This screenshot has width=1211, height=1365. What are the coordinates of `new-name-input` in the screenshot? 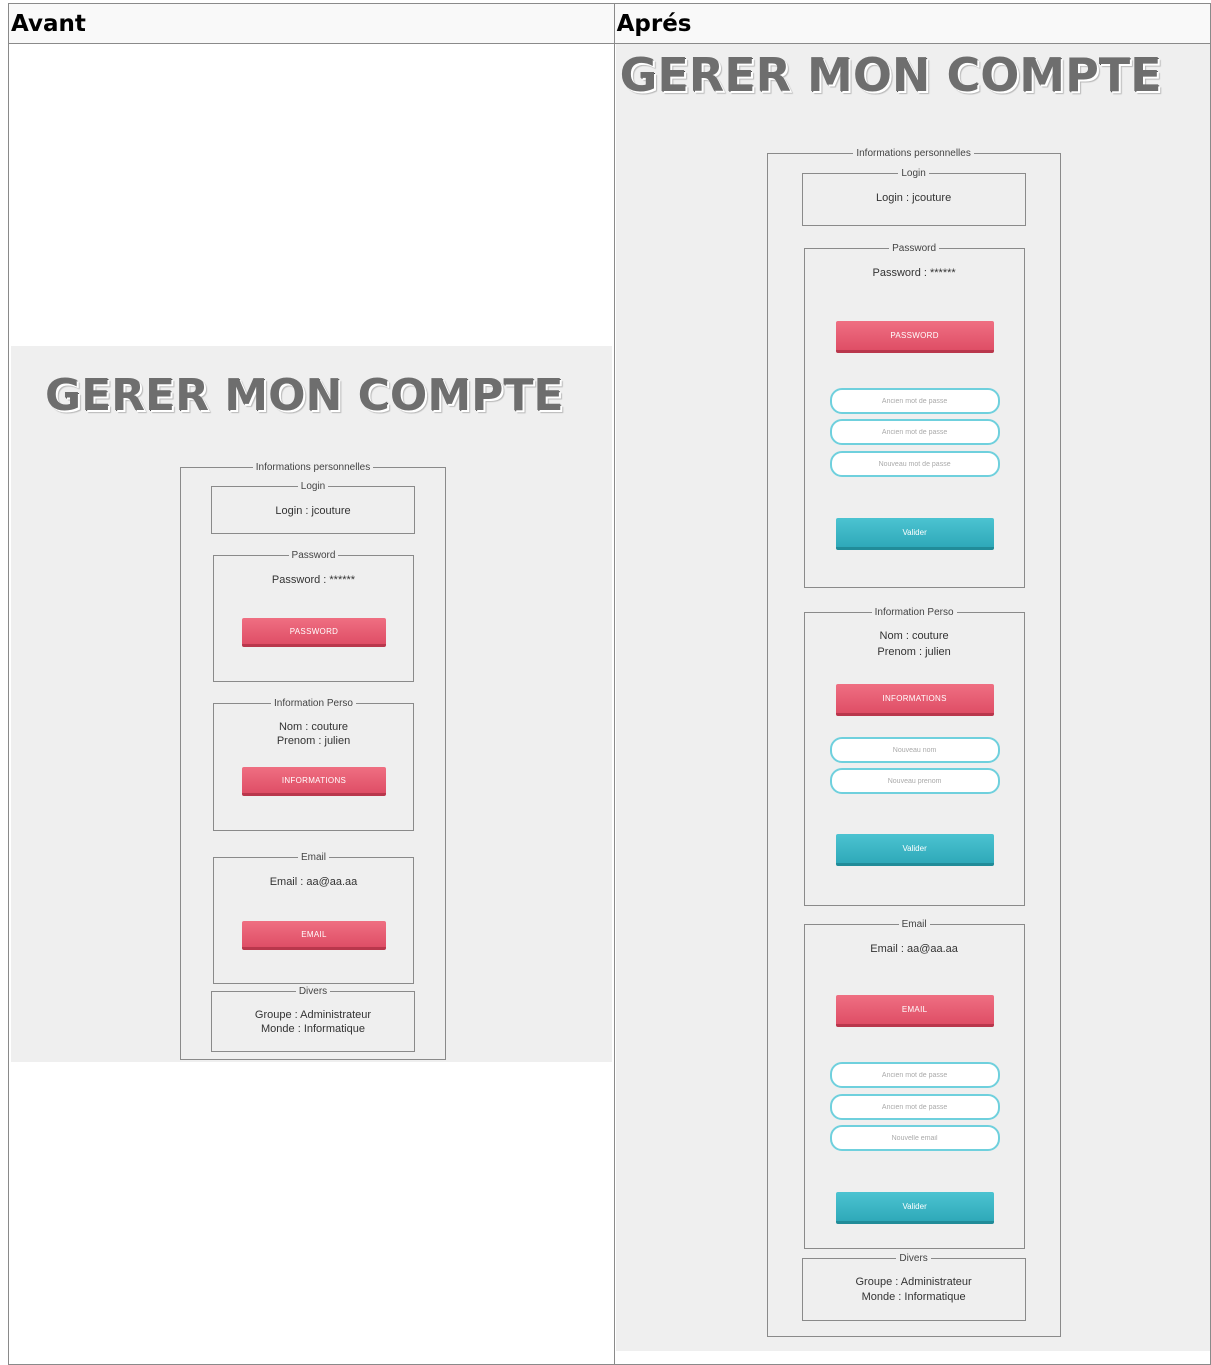 It's located at (914, 750).